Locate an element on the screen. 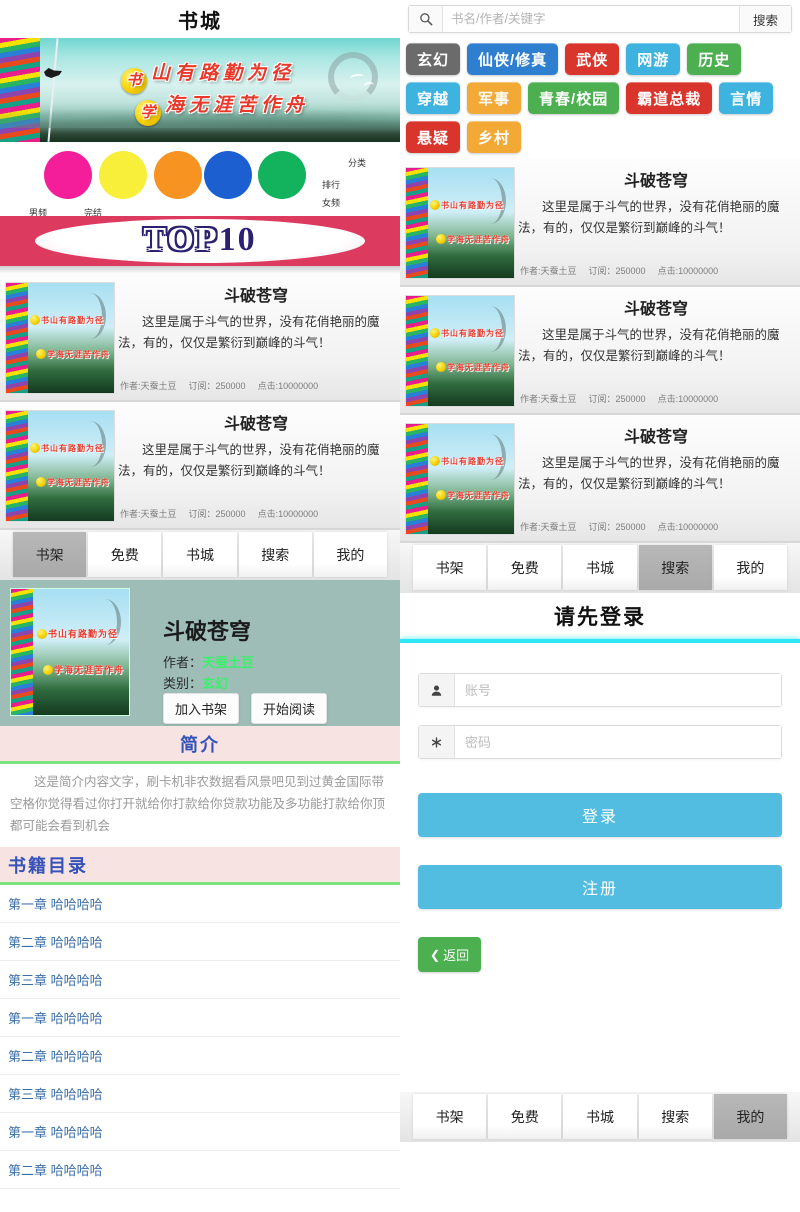 Image resolution: width=800 pixels, height=1212 pixels. nav-label-category: 分类 is located at coordinates (357, 162).